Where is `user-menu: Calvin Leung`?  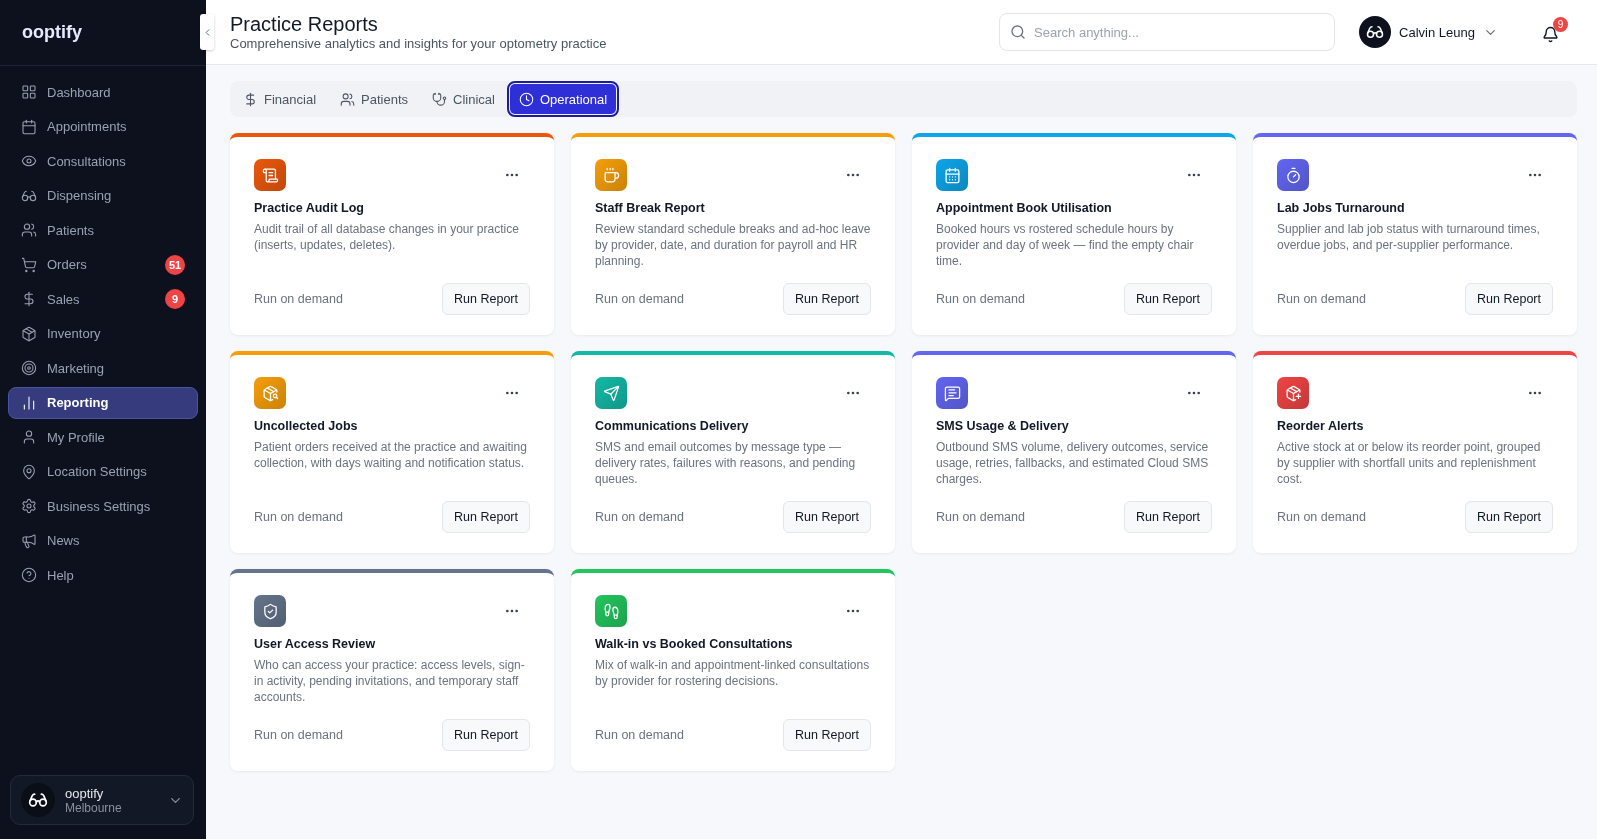
user-menu: Calvin Leung is located at coordinates (1428, 32).